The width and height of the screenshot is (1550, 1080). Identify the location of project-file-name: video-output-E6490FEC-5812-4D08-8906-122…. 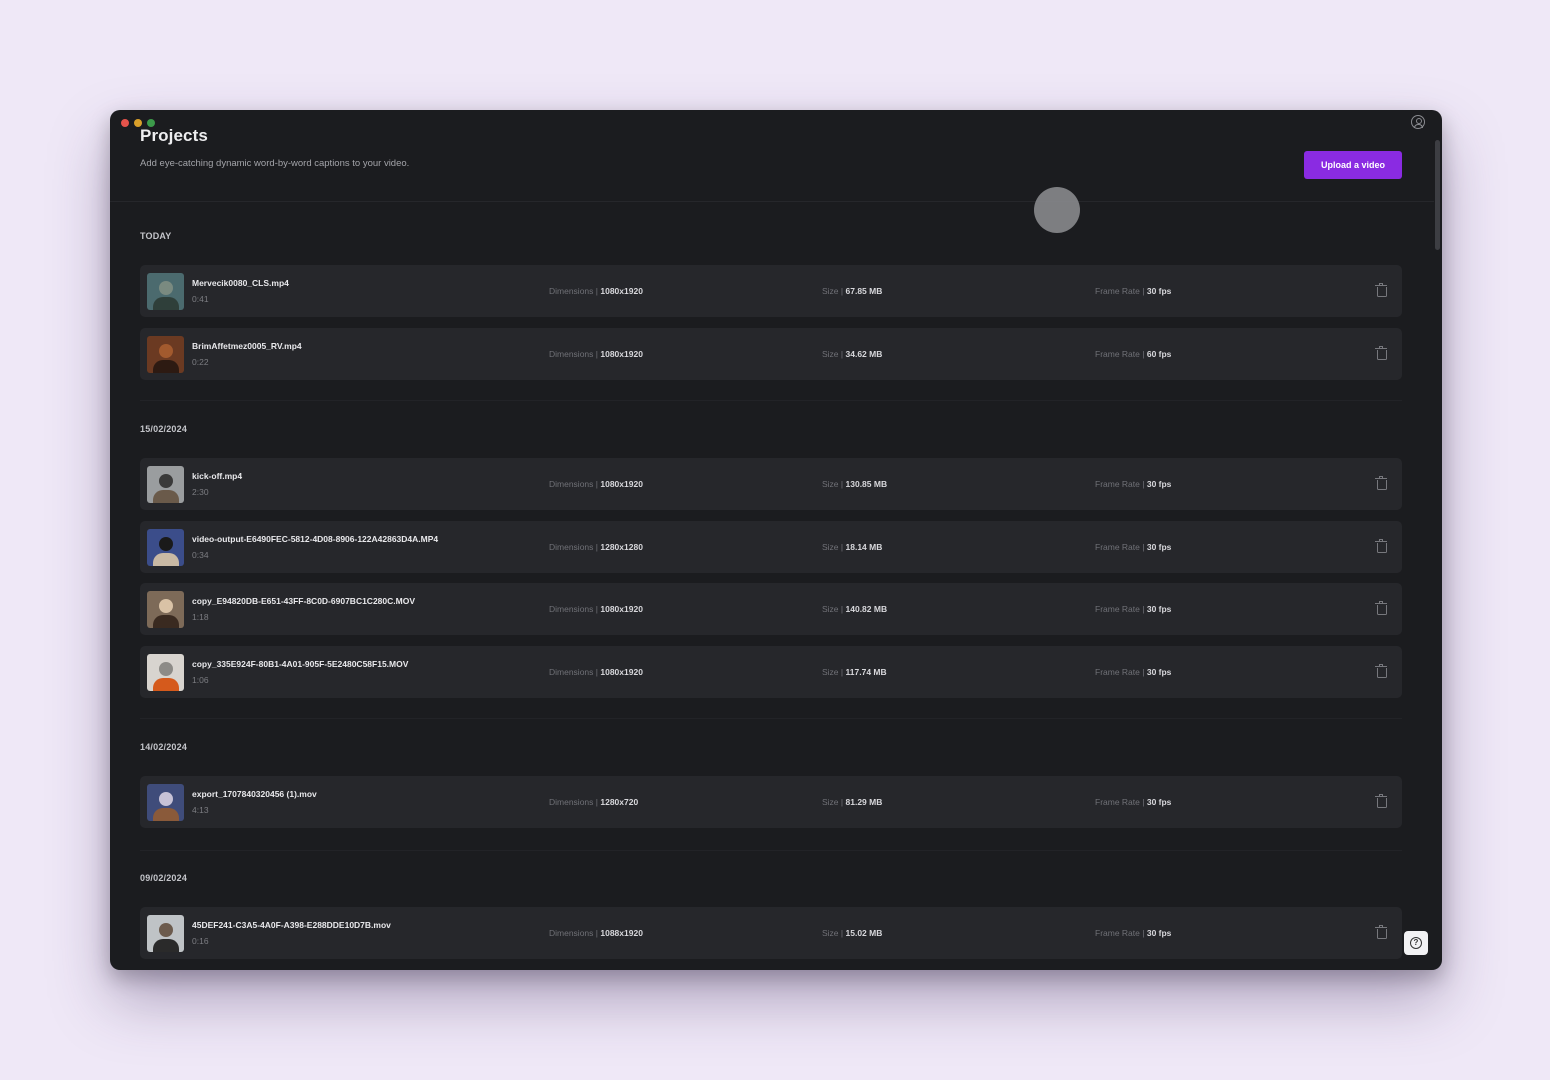
(315, 539).